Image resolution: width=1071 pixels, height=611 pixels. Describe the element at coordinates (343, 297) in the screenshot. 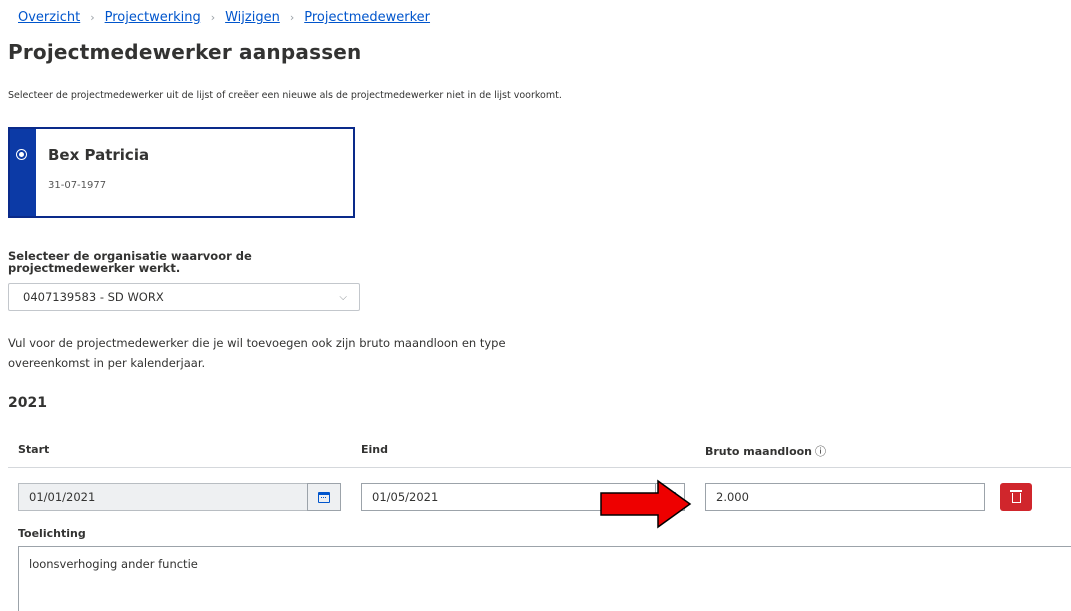

I see `chevron-down-icon: ⌵` at that location.